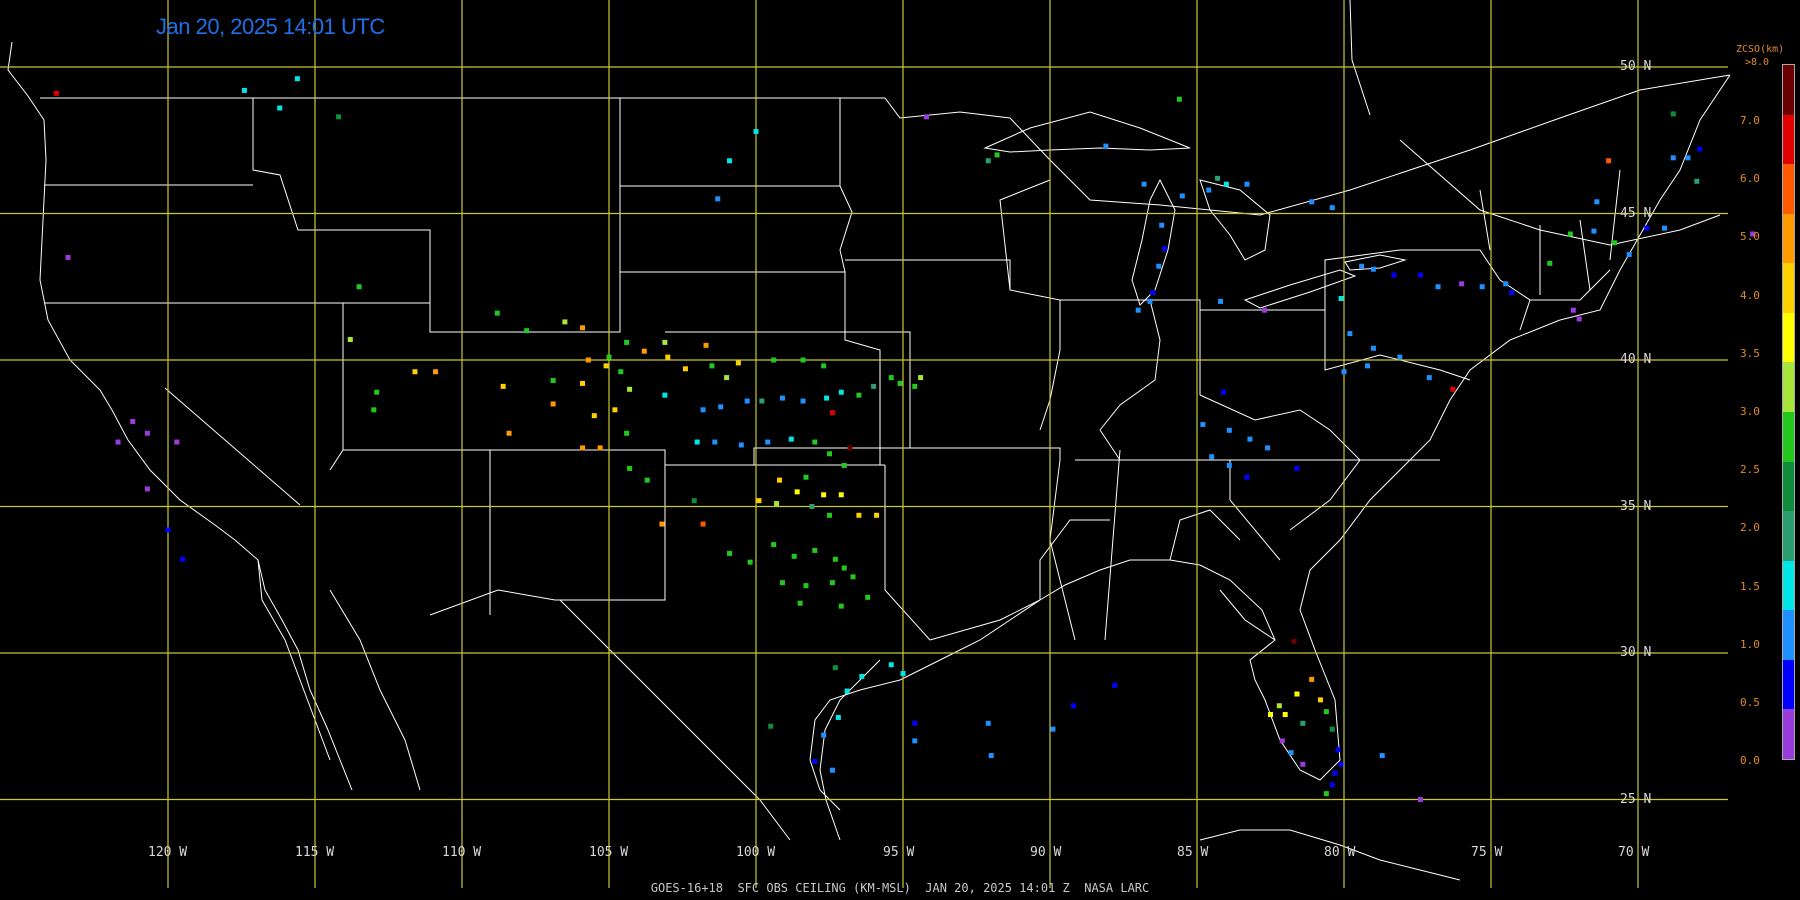 The image size is (1800, 900). What do you see at coordinates (1636, 799) in the screenshot?
I see `latitude-label: 25 N` at bounding box center [1636, 799].